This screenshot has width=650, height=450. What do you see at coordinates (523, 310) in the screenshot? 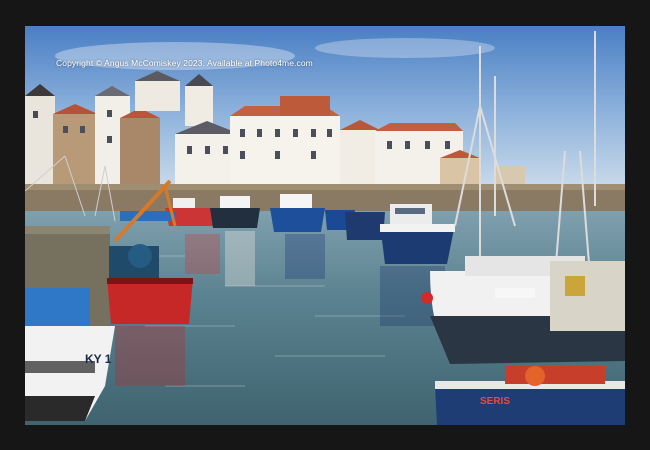
I see `white-trawler-right` at bounding box center [523, 310].